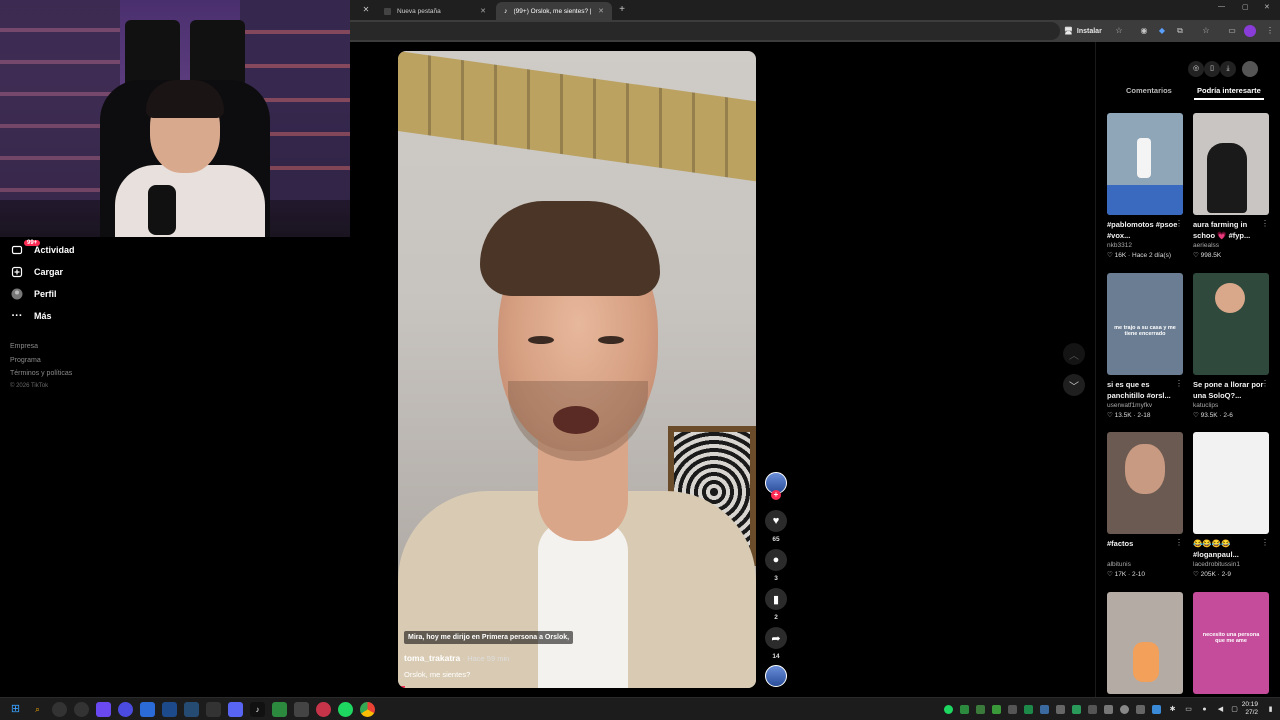 The height and width of the screenshot is (720, 1280). What do you see at coordinates (776, 560) in the screenshot?
I see `comment-button: ●` at bounding box center [776, 560].